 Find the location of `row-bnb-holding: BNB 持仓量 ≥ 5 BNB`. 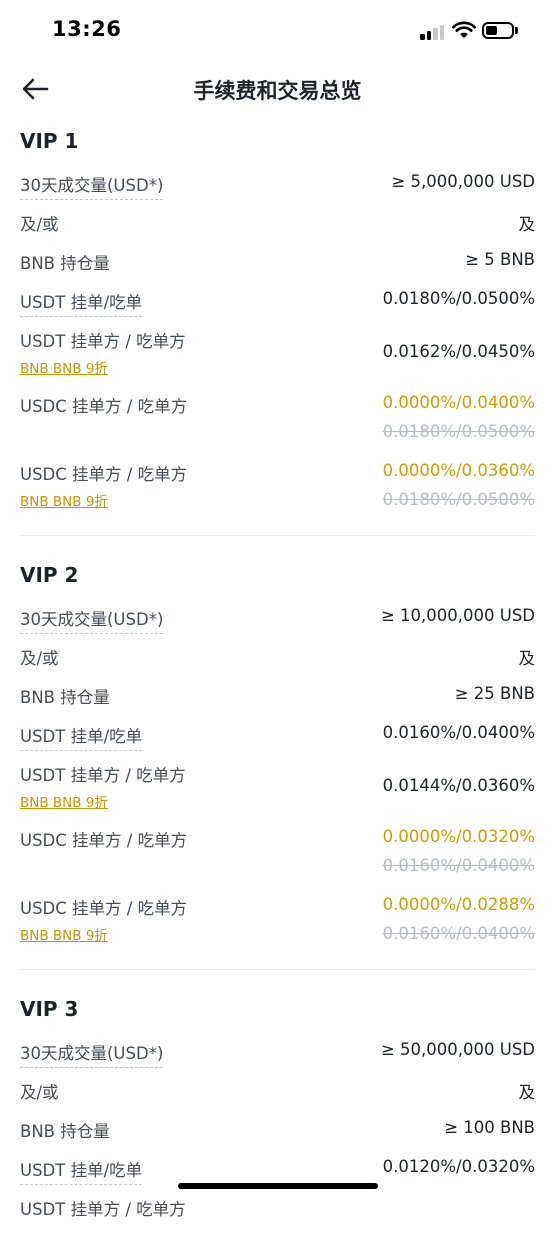

row-bnb-holding: BNB 持仓量 ≥ 5 BNB is located at coordinates (277, 261).